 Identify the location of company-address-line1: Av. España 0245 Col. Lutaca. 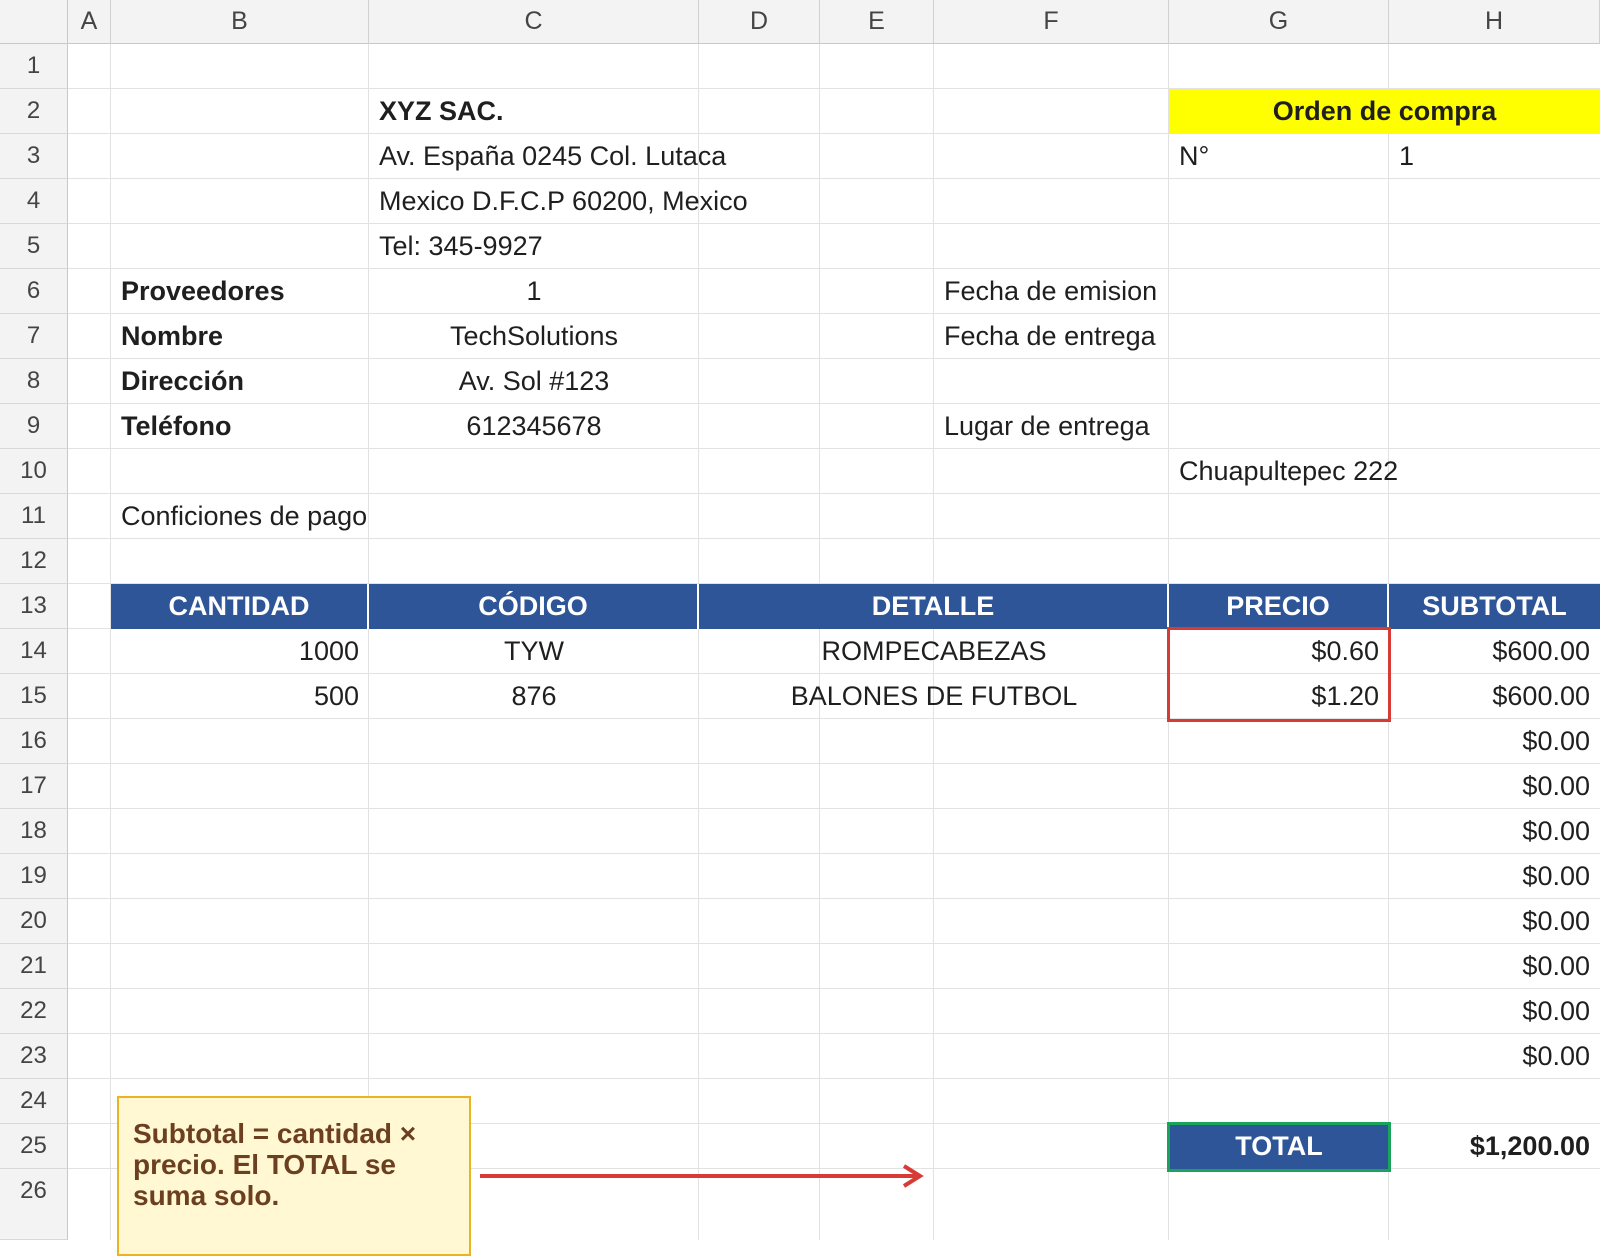
(579, 156).